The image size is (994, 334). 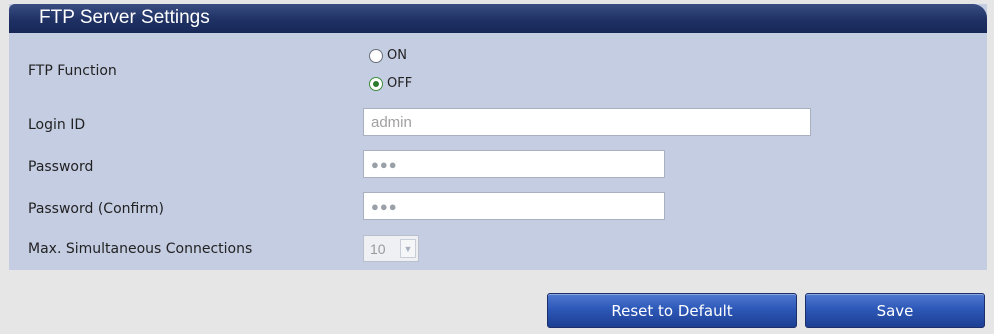 I want to click on ftp-off-radio: OFF, so click(x=390, y=83).